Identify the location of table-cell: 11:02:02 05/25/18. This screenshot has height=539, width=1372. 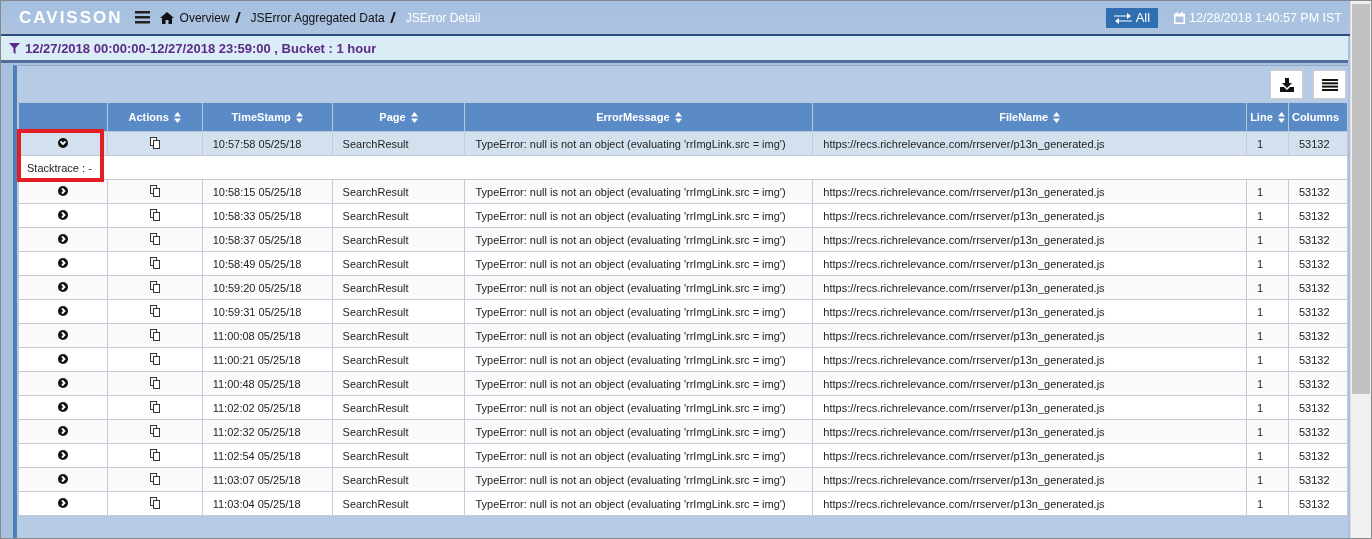
(267, 407).